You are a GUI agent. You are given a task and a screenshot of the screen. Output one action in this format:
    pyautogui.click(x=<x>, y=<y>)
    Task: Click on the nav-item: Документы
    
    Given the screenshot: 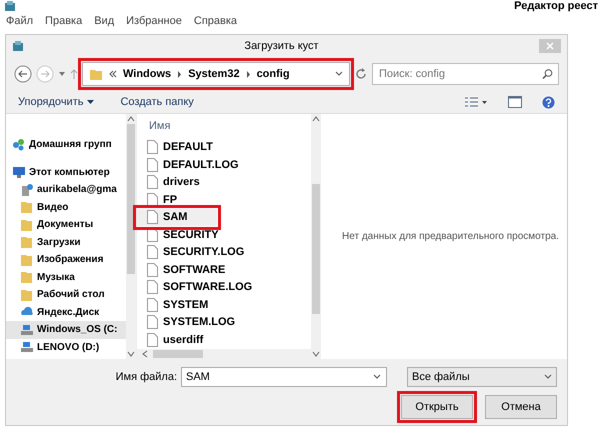 What is the action you would take?
    pyautogui.click(x=66, y=225)
    